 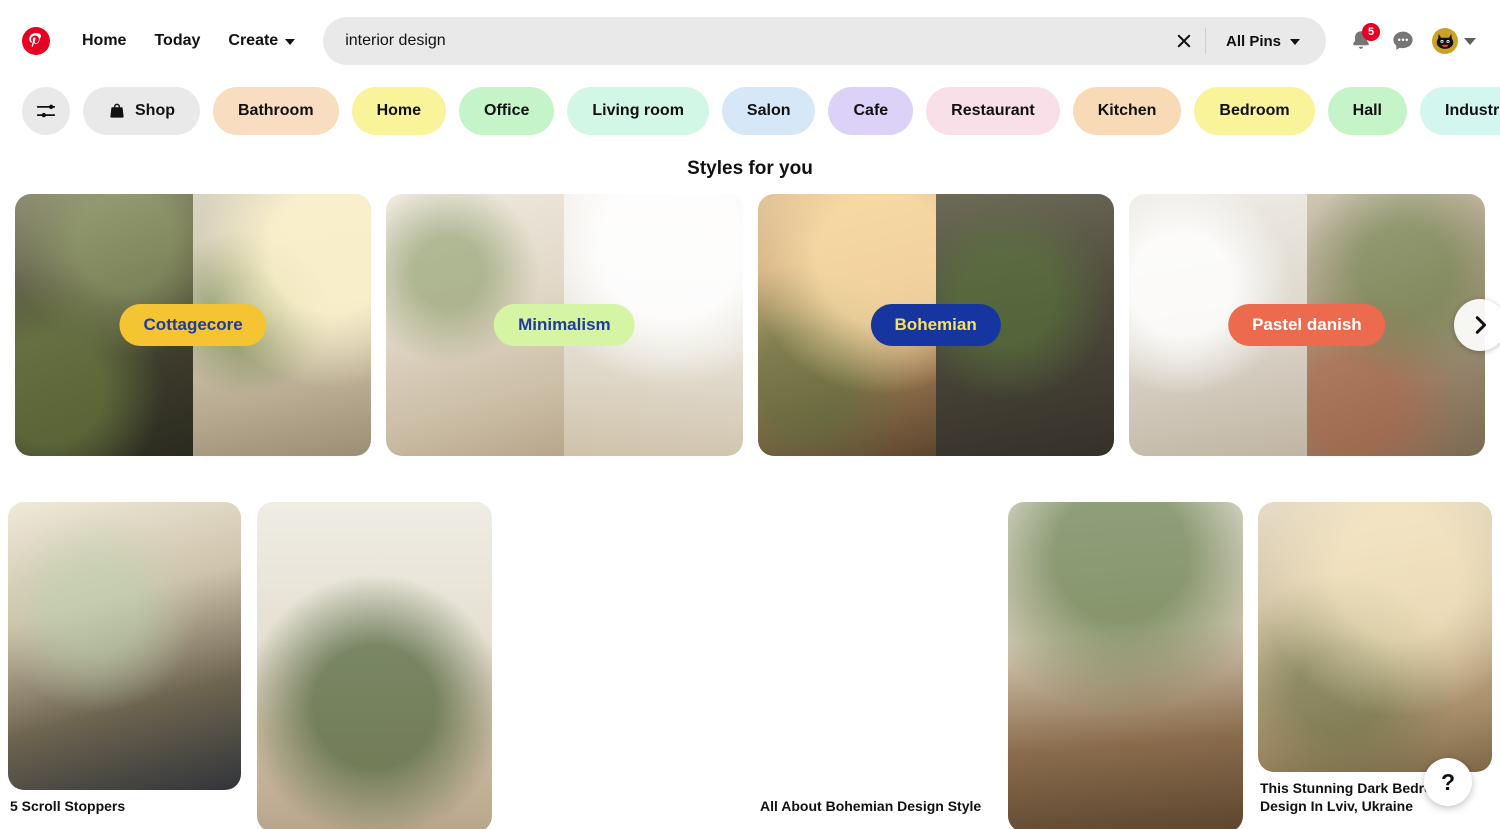 I want to click on search-scope-selector: All Pins, so click(x=1264, y=41).